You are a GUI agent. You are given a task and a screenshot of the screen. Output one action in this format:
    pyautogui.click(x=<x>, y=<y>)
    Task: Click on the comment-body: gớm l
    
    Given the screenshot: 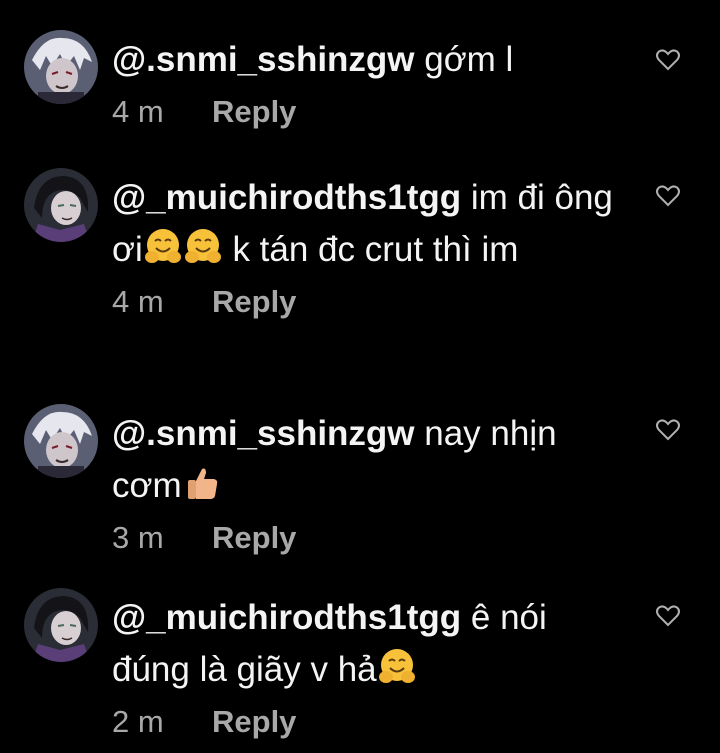 What is the action you would take?
    pyautogui.click(x=464, y=59)
    